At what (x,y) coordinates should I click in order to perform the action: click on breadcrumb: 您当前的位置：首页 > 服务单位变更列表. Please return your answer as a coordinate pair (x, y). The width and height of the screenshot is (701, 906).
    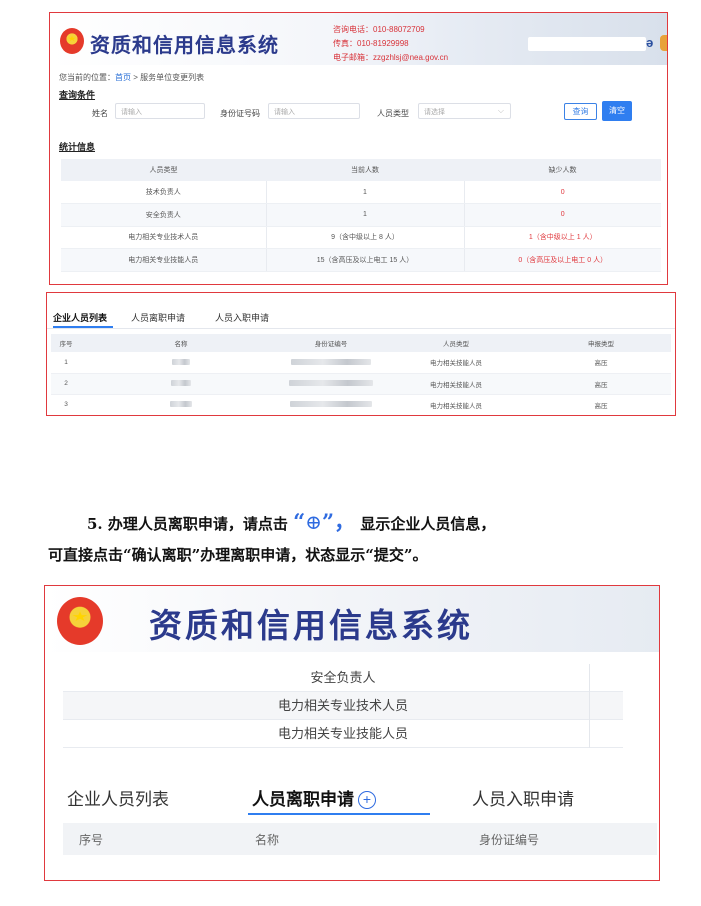
    Looking at the image, I should click on (131, 77).